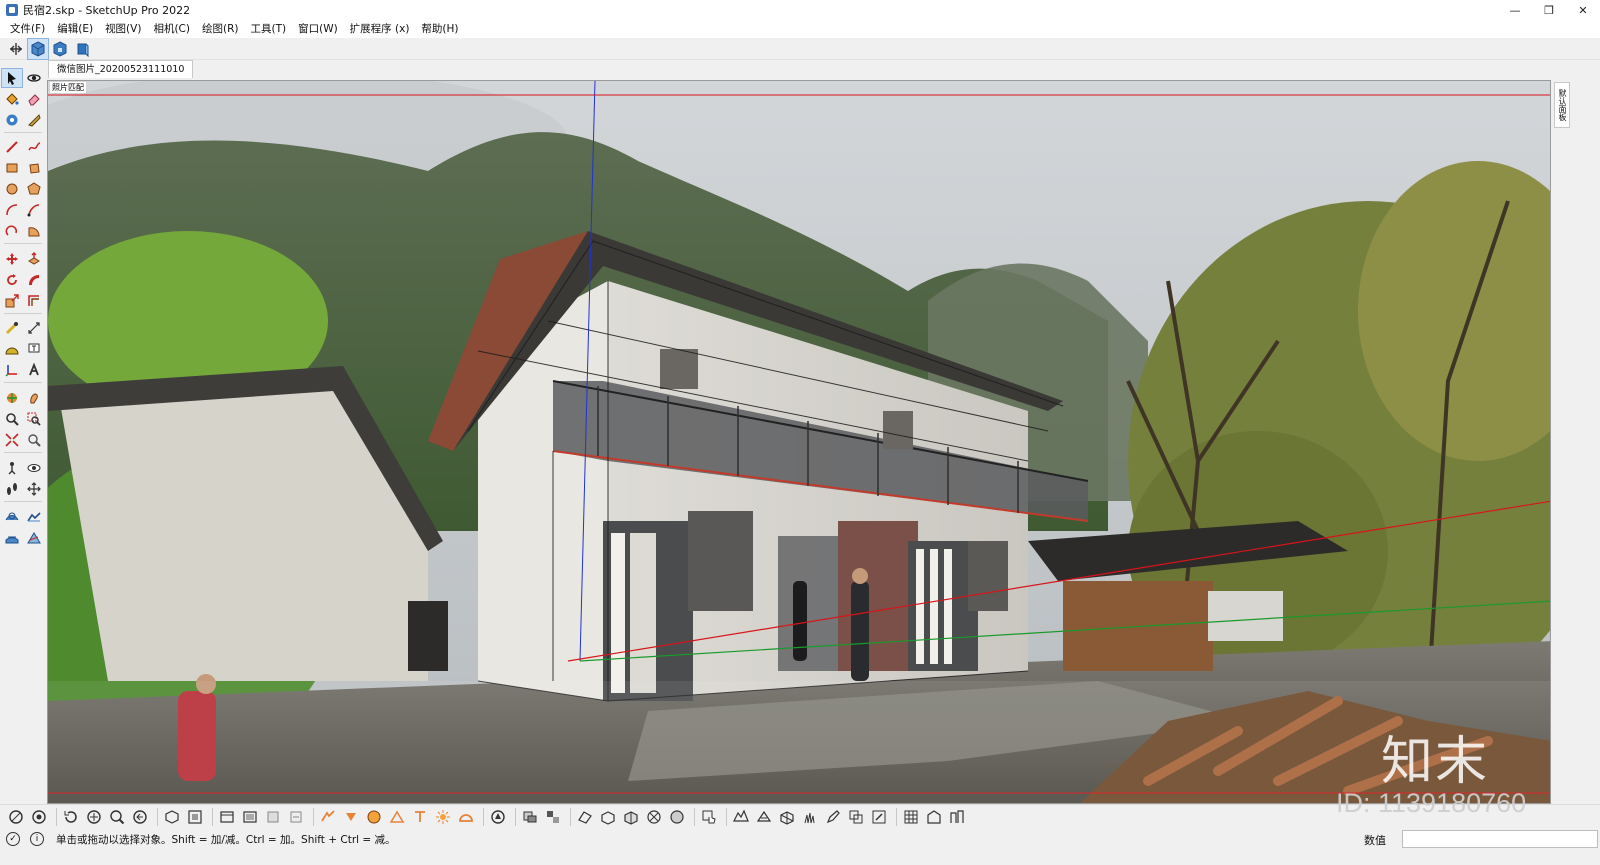 This screenshot has height=865, width=1600. What do you see at coordinates (34, 440) in the screenshot?
I see `previous-view-icon` at bounding box center [34, 440].